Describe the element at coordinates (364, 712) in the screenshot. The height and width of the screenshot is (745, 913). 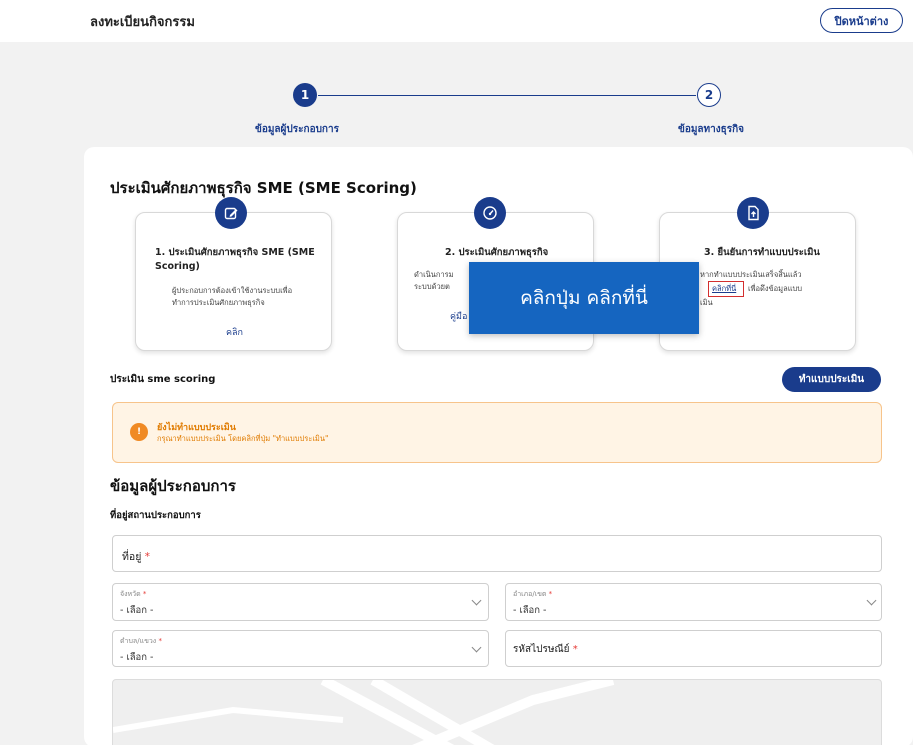
I see `map-roads` at that location.